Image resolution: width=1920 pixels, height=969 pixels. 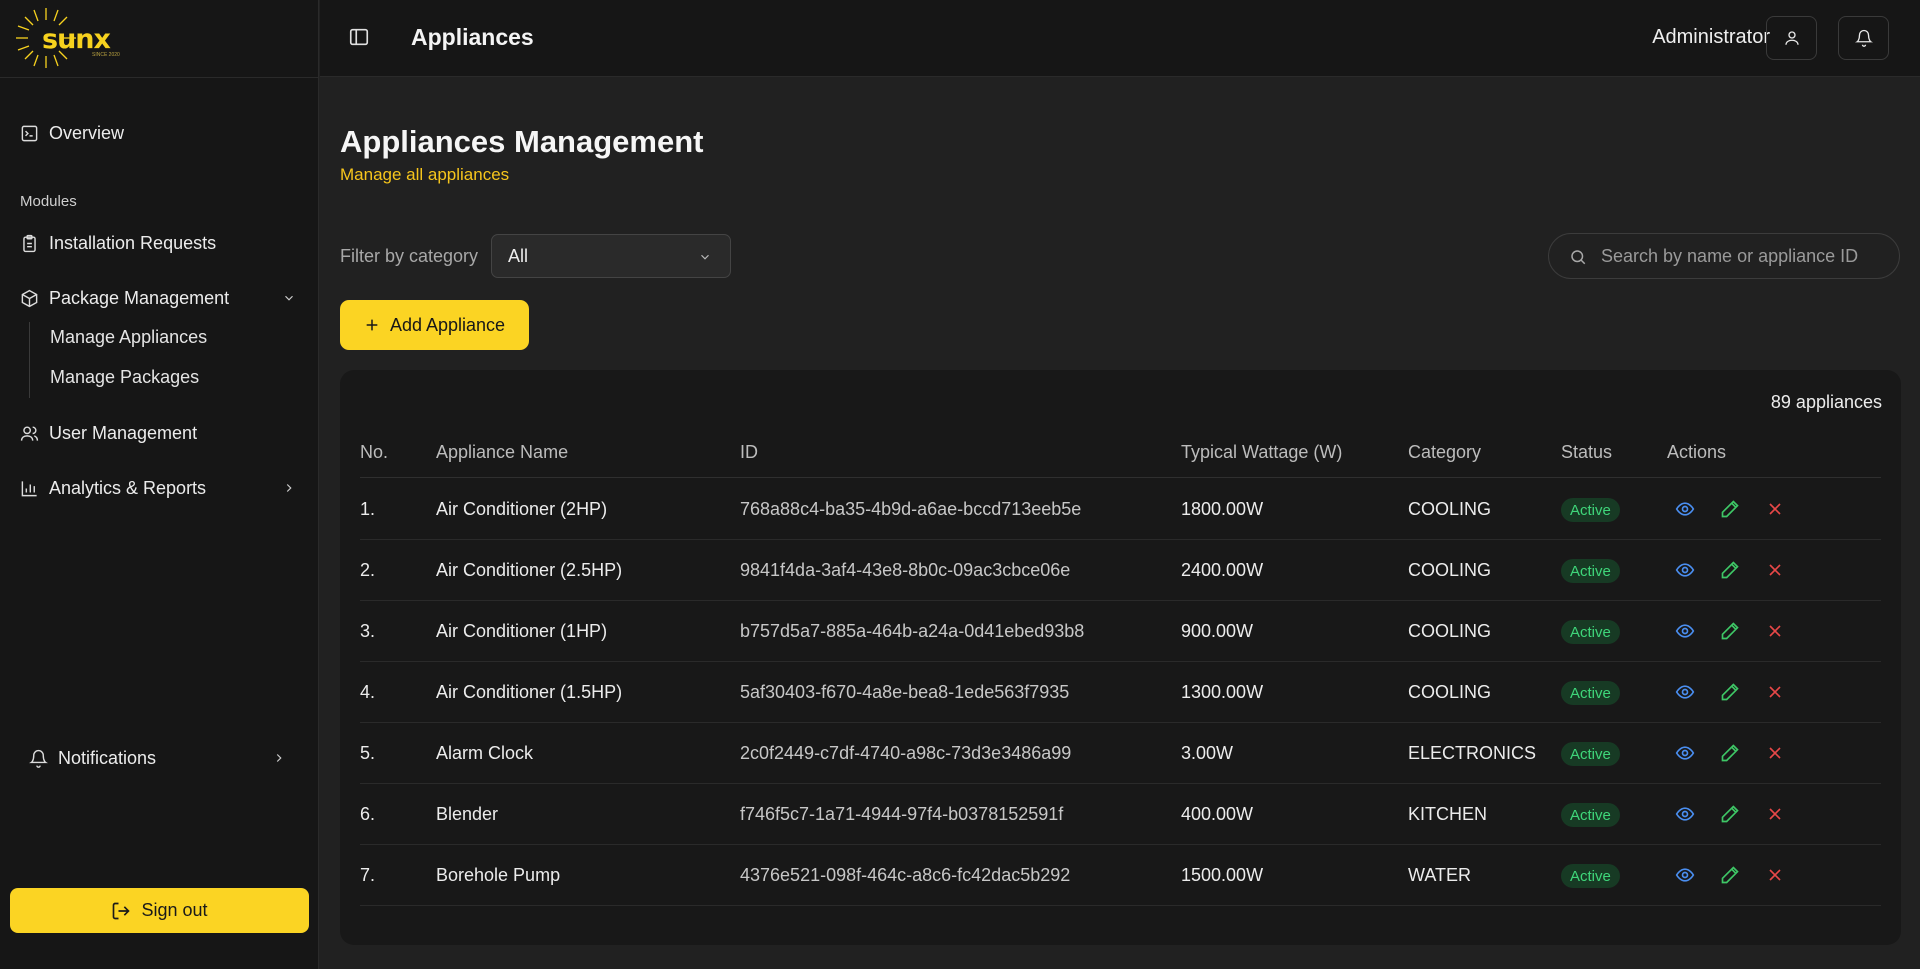 I want to click on package-icon, so click(x=29, y=298).